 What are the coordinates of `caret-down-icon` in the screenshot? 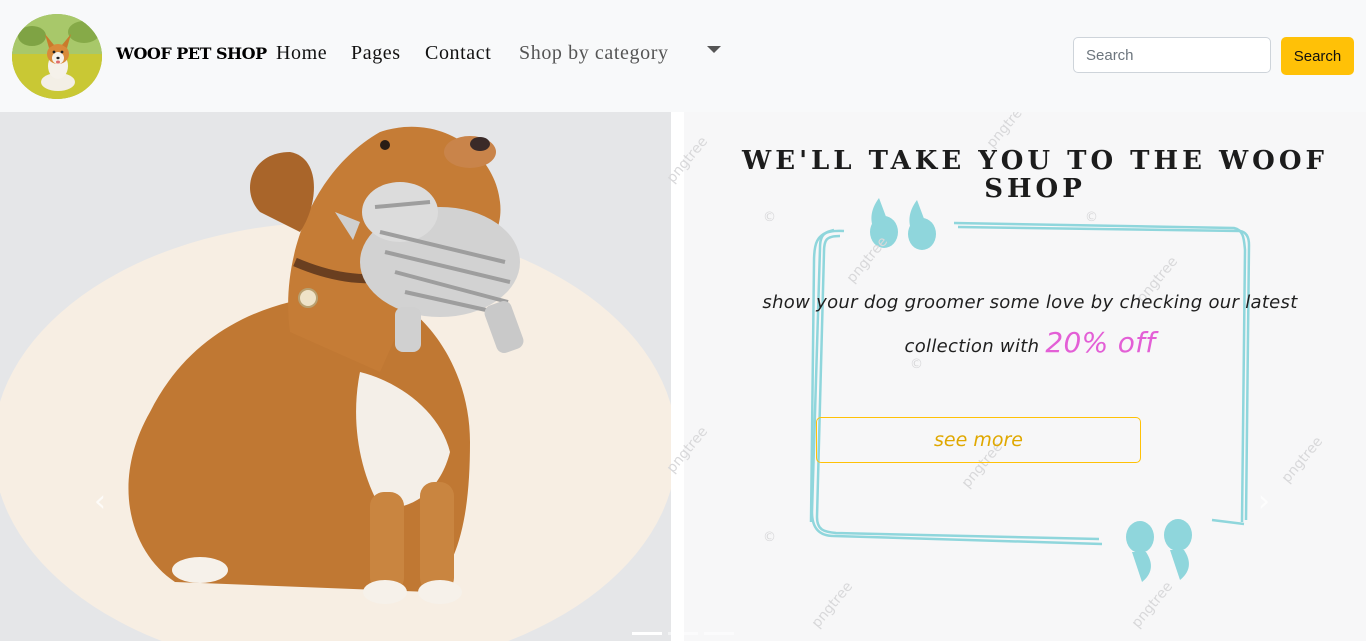 It's located at (714, 49).